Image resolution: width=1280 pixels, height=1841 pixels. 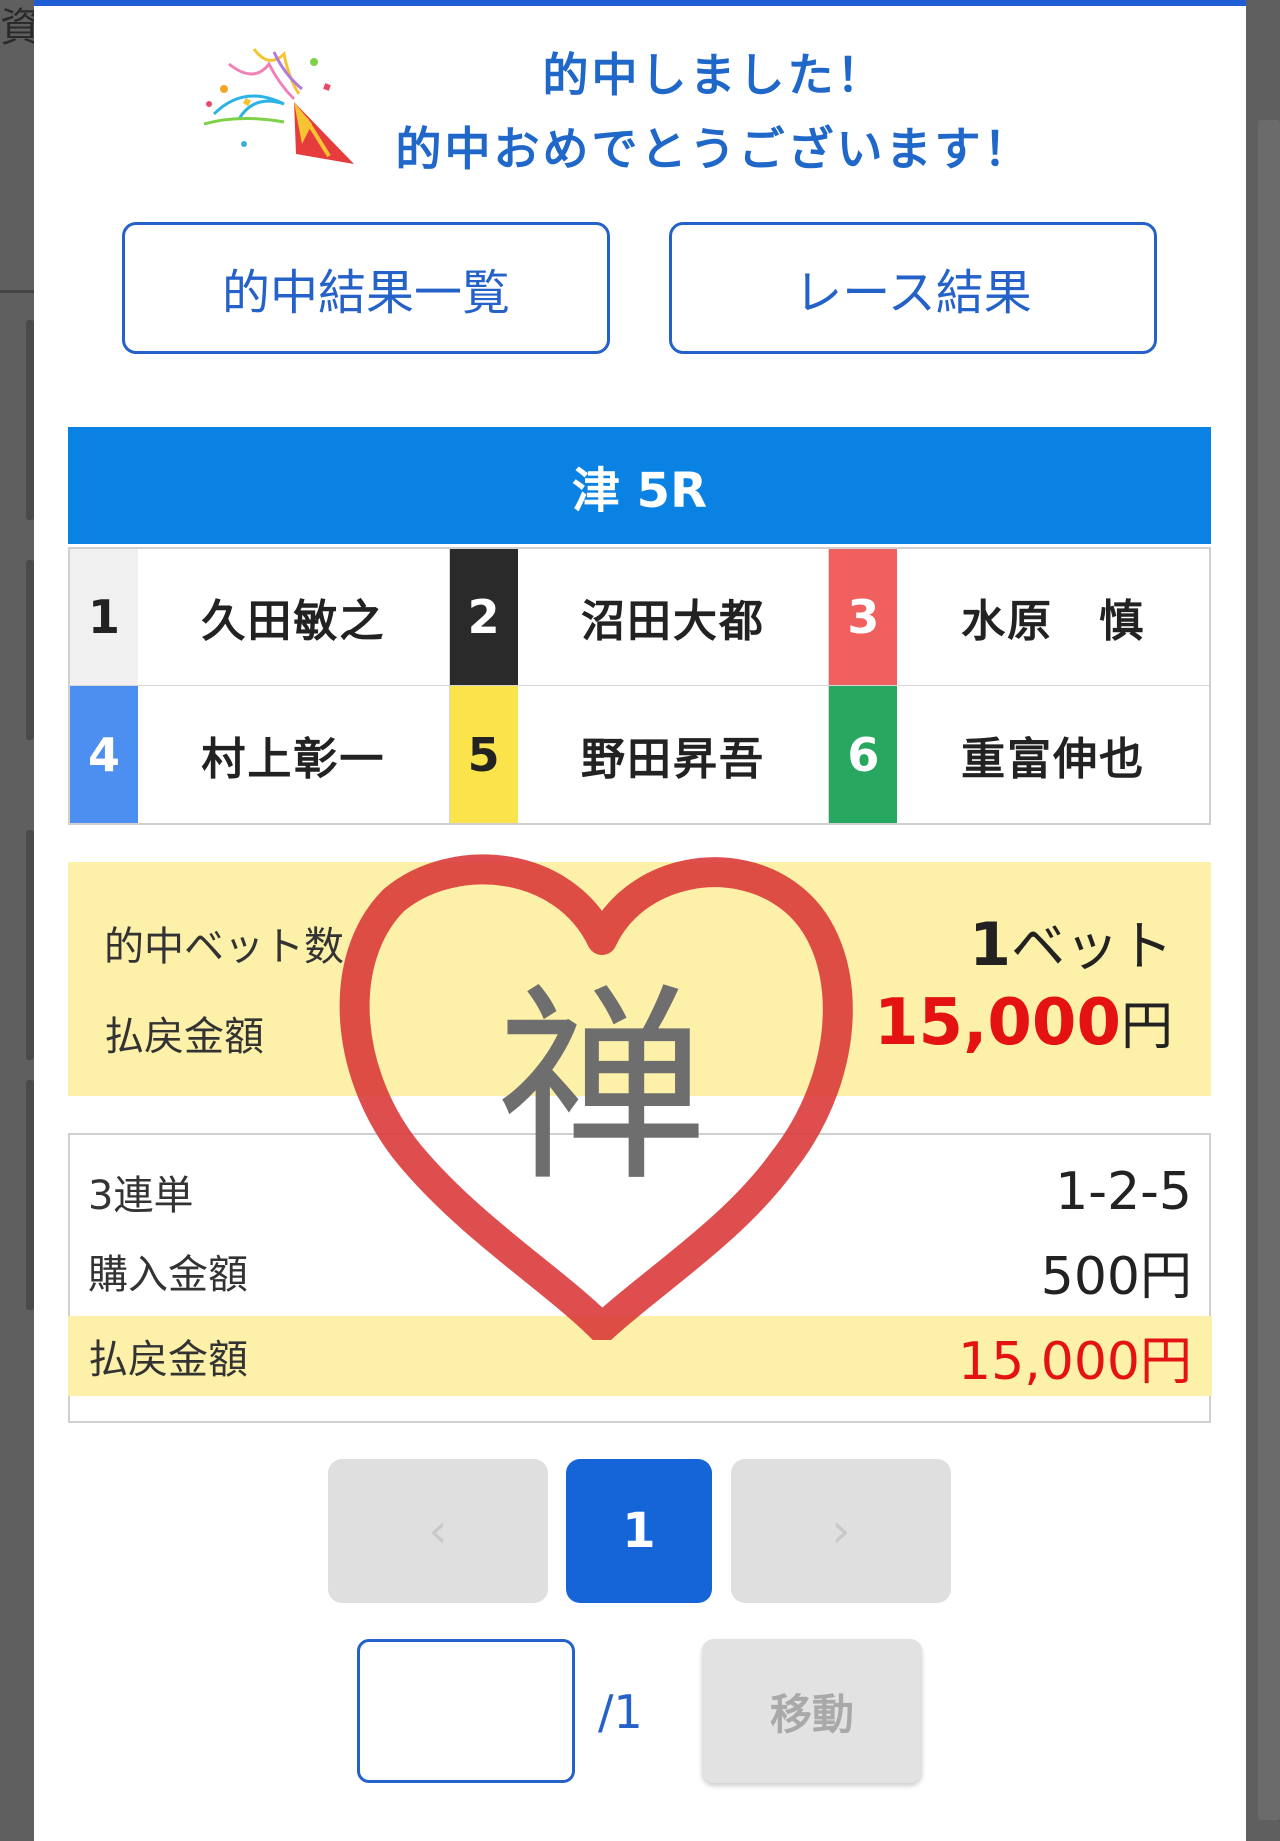 What do you see at coordinates (438, 1531) in the screenshot?
I see `prev-page-button: ‹` at bounding box center [438, 1531].